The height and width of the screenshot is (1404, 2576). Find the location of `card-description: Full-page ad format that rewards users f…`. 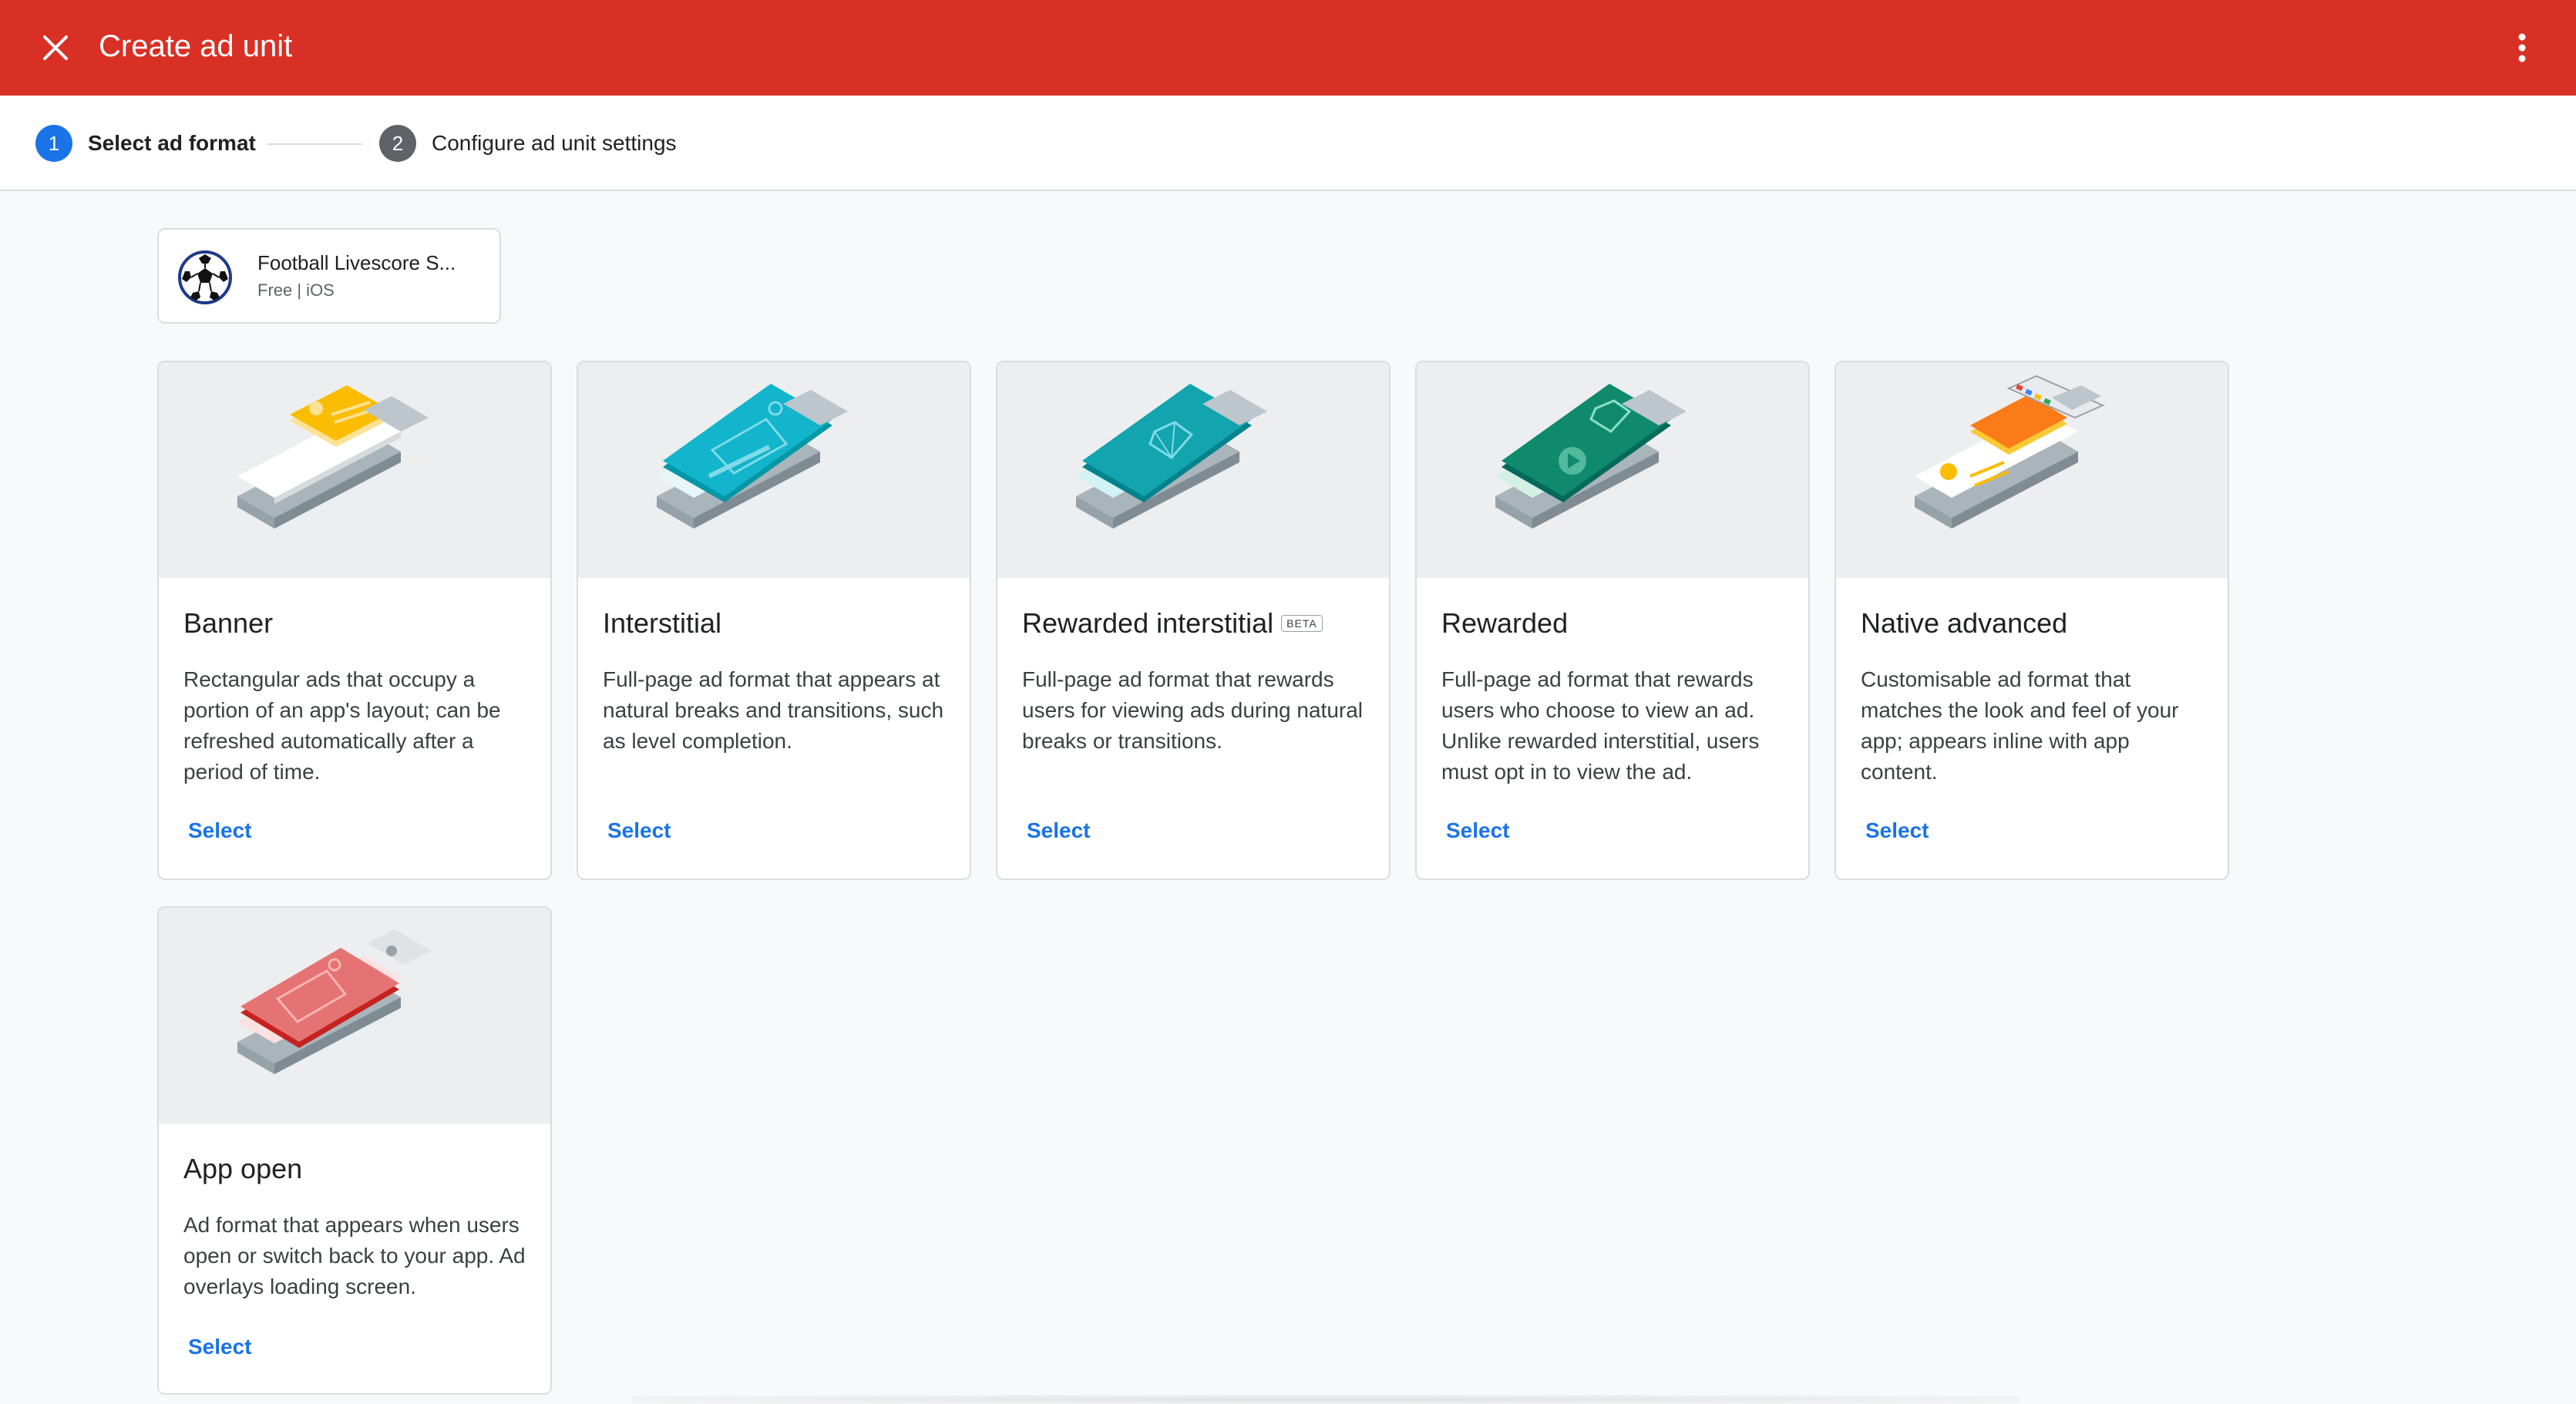

card-description: Full-page ad format that rewards users f… is located at coordinates (1193, 710).